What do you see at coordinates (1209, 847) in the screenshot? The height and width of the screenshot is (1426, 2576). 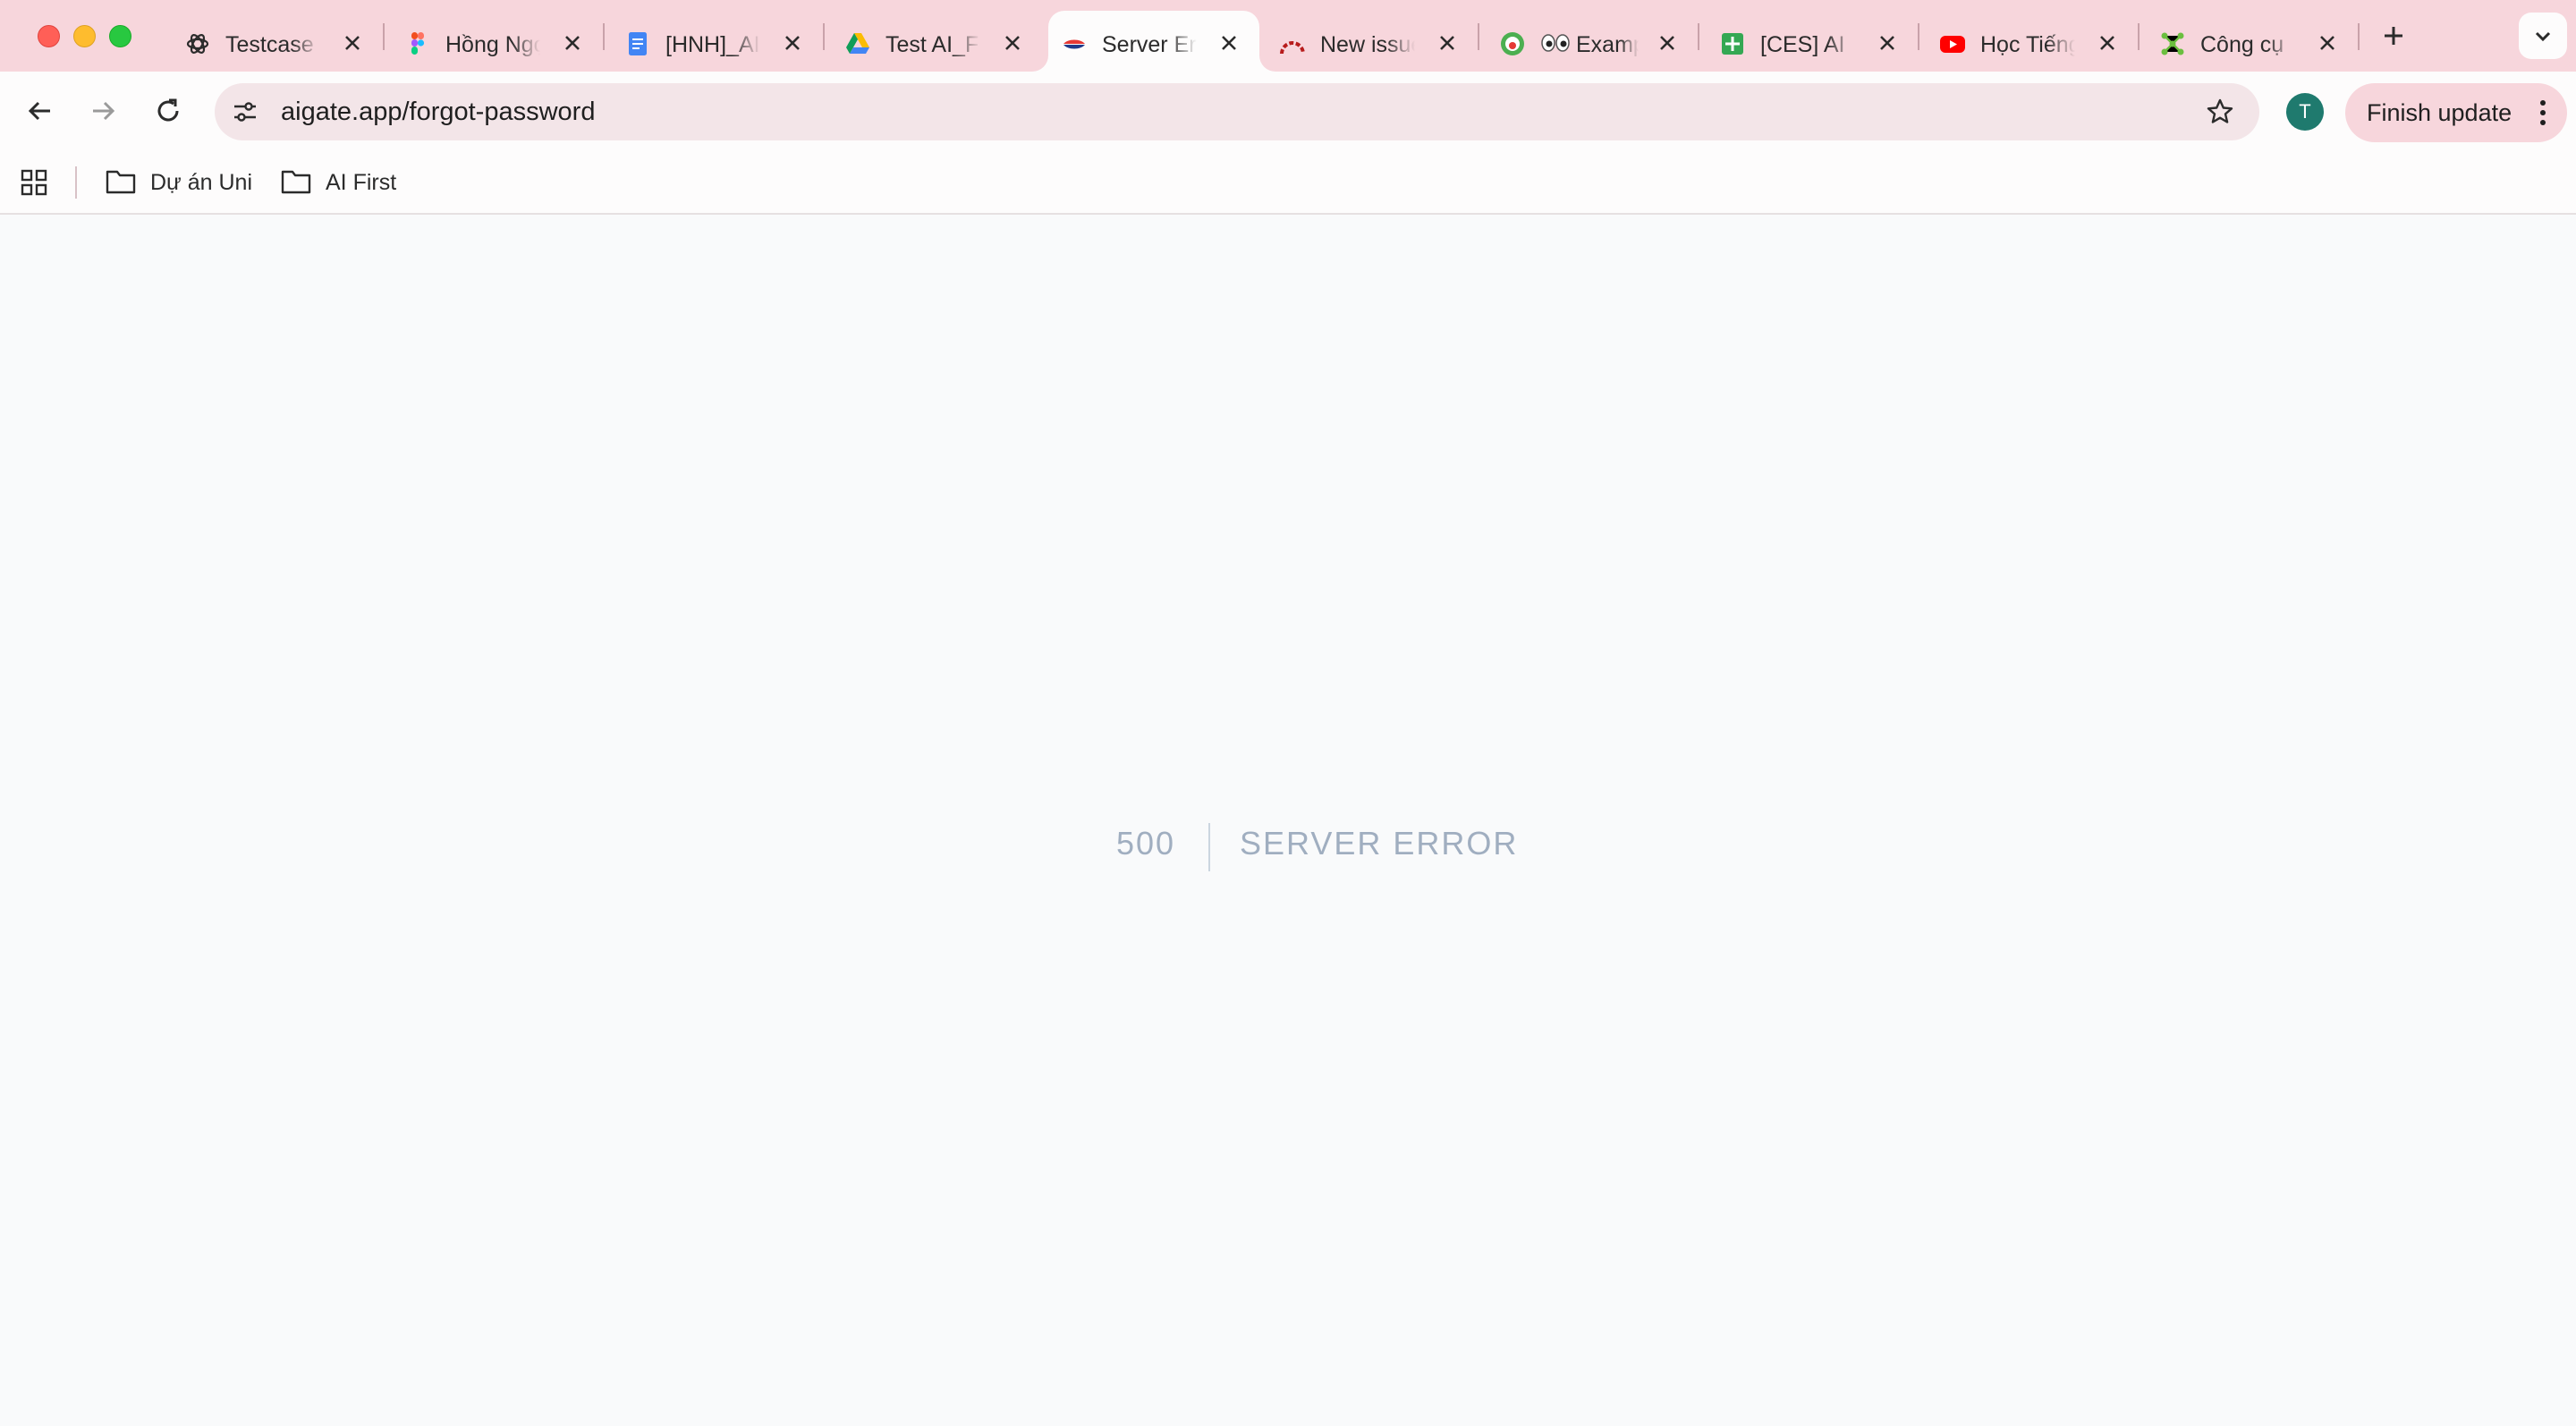 I see `error-divider` at bounding box center [1209, 847].